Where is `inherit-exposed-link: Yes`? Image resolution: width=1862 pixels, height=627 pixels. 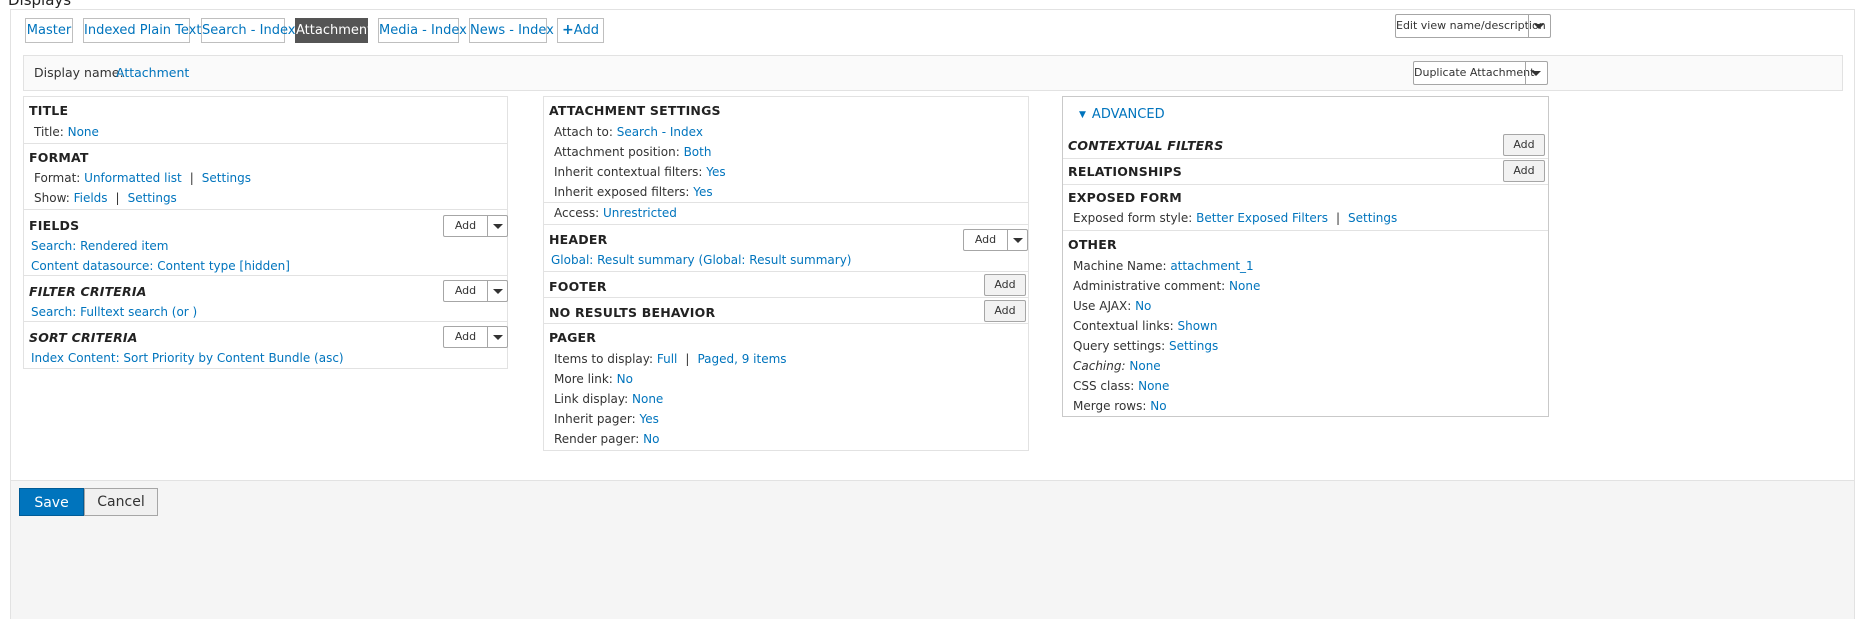 inherit-exposed-link: Yes is located at coordinates (702, 192).